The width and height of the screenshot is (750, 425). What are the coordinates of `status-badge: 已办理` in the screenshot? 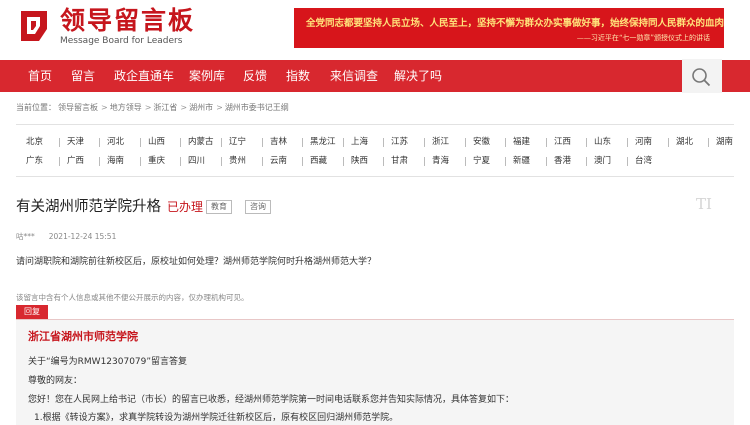 It's located at (185, 207).